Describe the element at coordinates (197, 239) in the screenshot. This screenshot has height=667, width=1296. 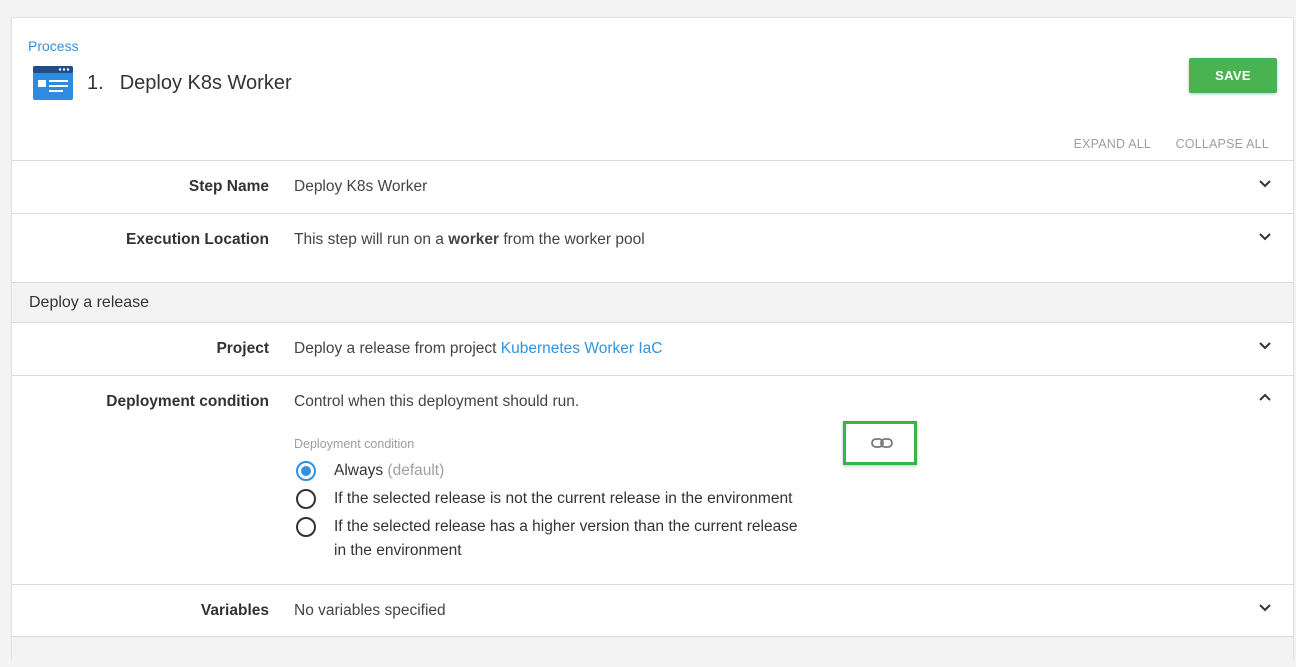
I see `execution-location-label: Execution Location` at that location.